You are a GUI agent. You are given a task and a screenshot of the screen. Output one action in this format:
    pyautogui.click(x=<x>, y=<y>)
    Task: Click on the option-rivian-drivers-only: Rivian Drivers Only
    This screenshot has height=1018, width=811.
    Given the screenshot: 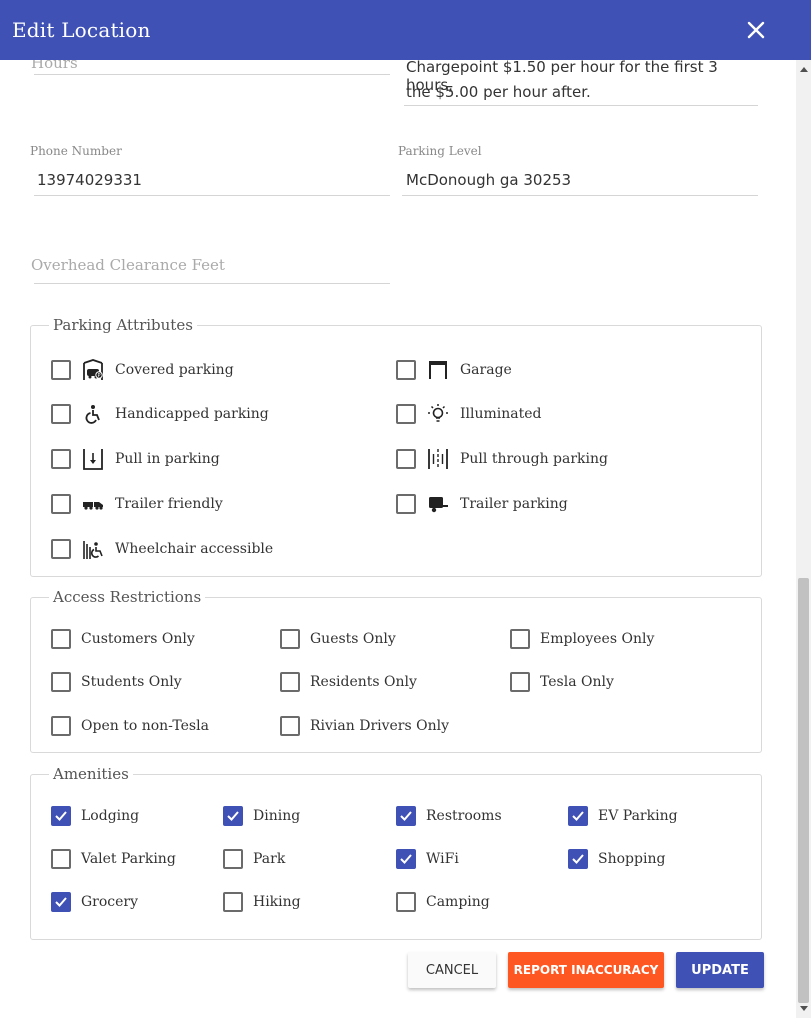 What is the action you would take?
    pyautogui.click(x=364, y=726)
    